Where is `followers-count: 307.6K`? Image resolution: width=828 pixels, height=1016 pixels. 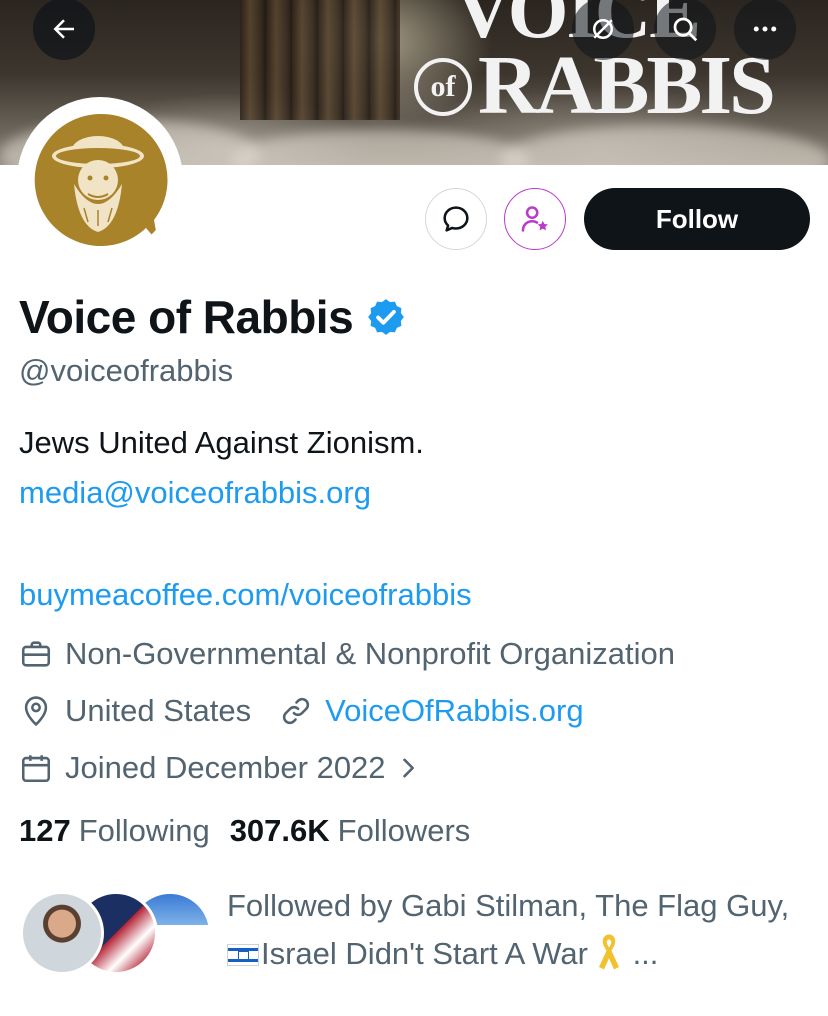
followers-count: 307.6K is located at coordinates (279, 830).